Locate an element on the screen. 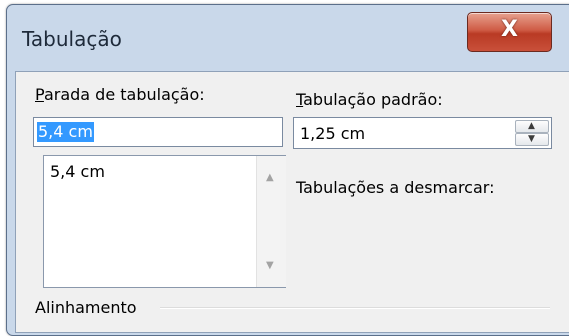 Image resolution: width=569 pixels, height=336 pixels. list-item: 5,4 cm is located at coordinates (77, 171).